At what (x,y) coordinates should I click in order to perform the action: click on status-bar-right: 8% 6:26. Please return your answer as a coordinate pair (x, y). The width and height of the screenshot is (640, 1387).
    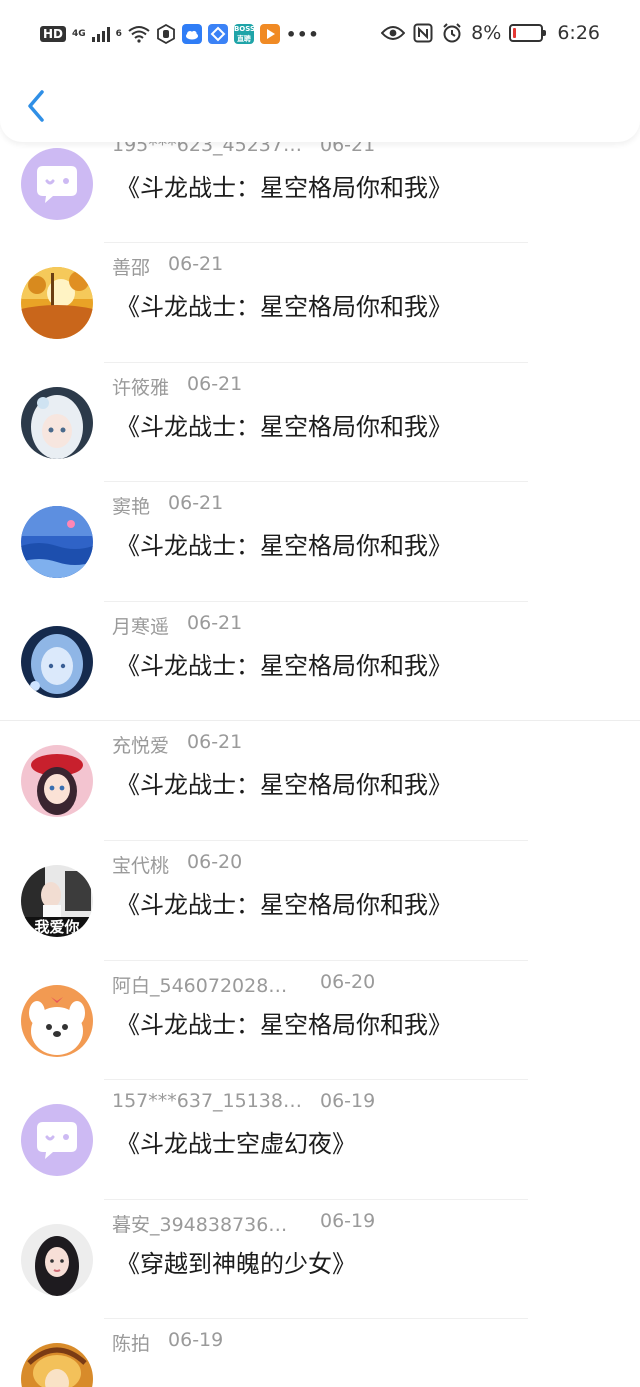
    Looking at the image, I should click on (490, 33).